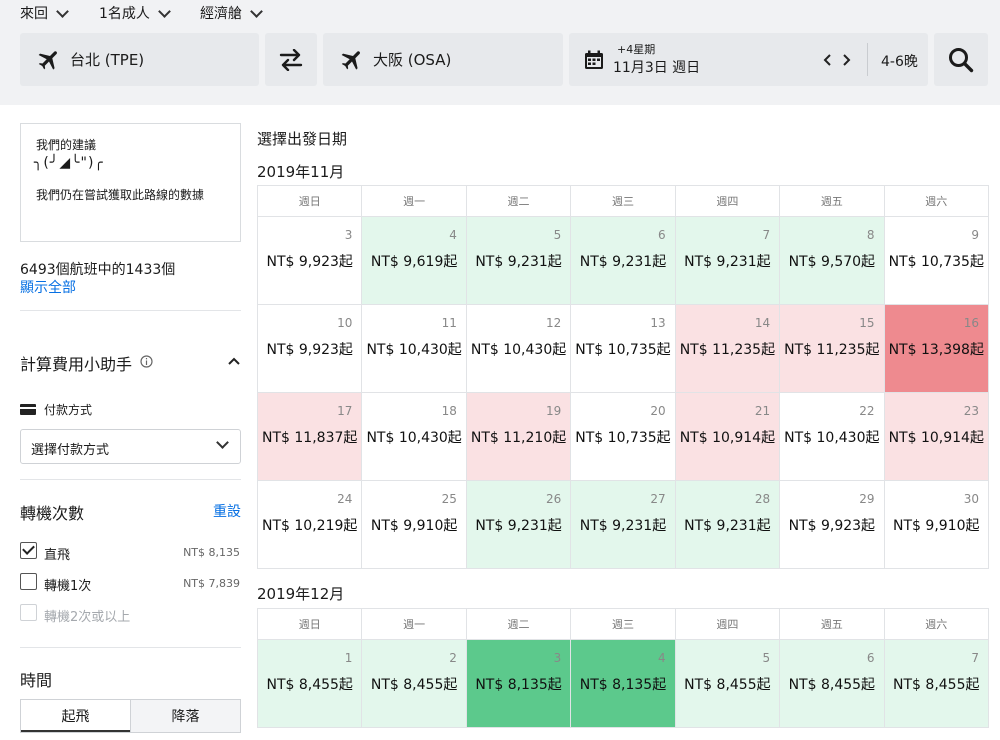 Image resolution: width=1000 pixels, height=740 pixels. I want to click on day-number: 25, so click(449, 499).